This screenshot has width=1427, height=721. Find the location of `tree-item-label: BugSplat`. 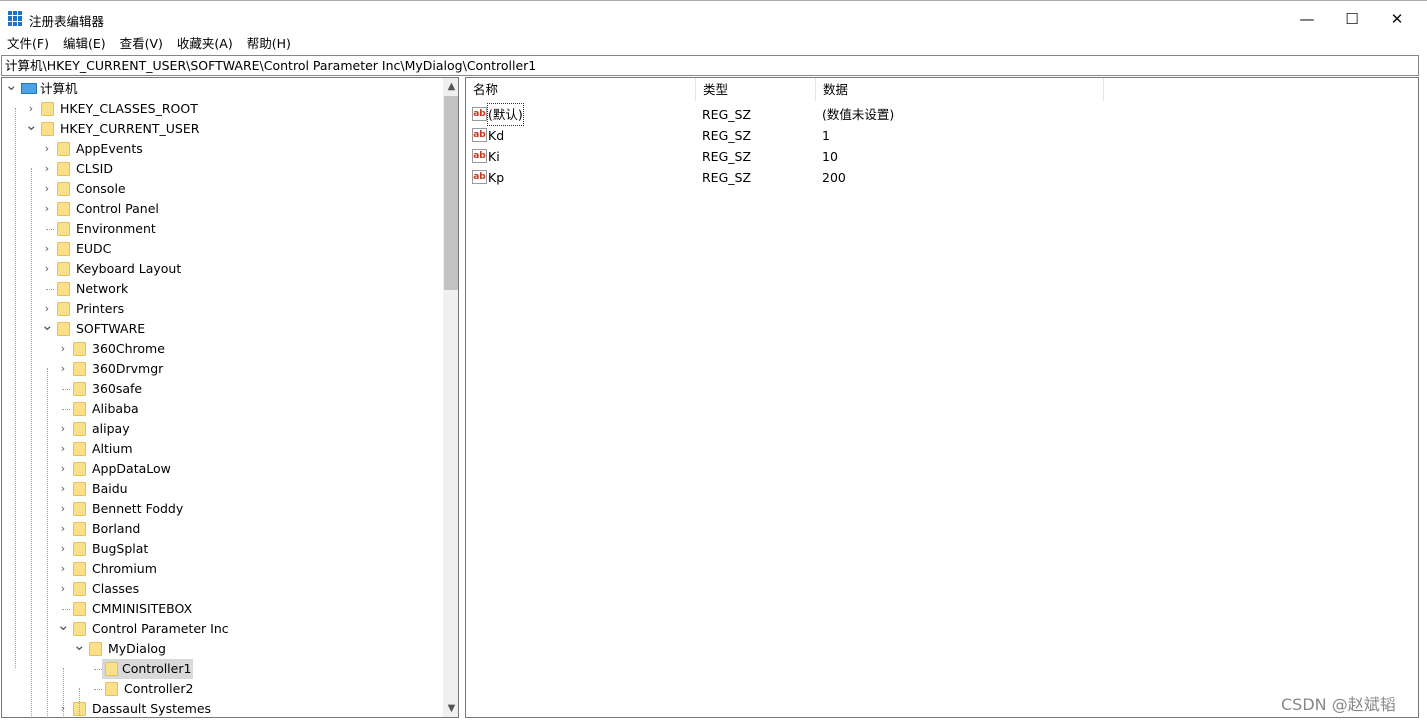

tree-item-label: BugSplat is located at coordinates (120, 548).